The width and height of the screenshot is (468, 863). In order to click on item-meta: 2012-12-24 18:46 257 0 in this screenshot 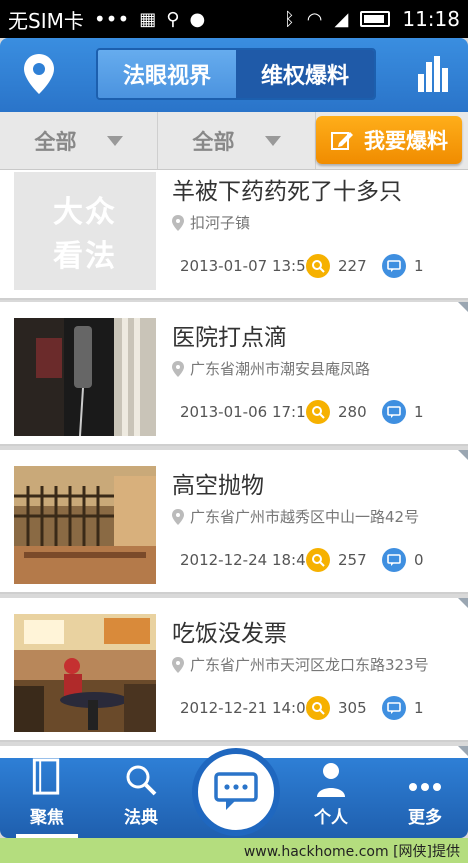, I will do `click(302, 560)`.